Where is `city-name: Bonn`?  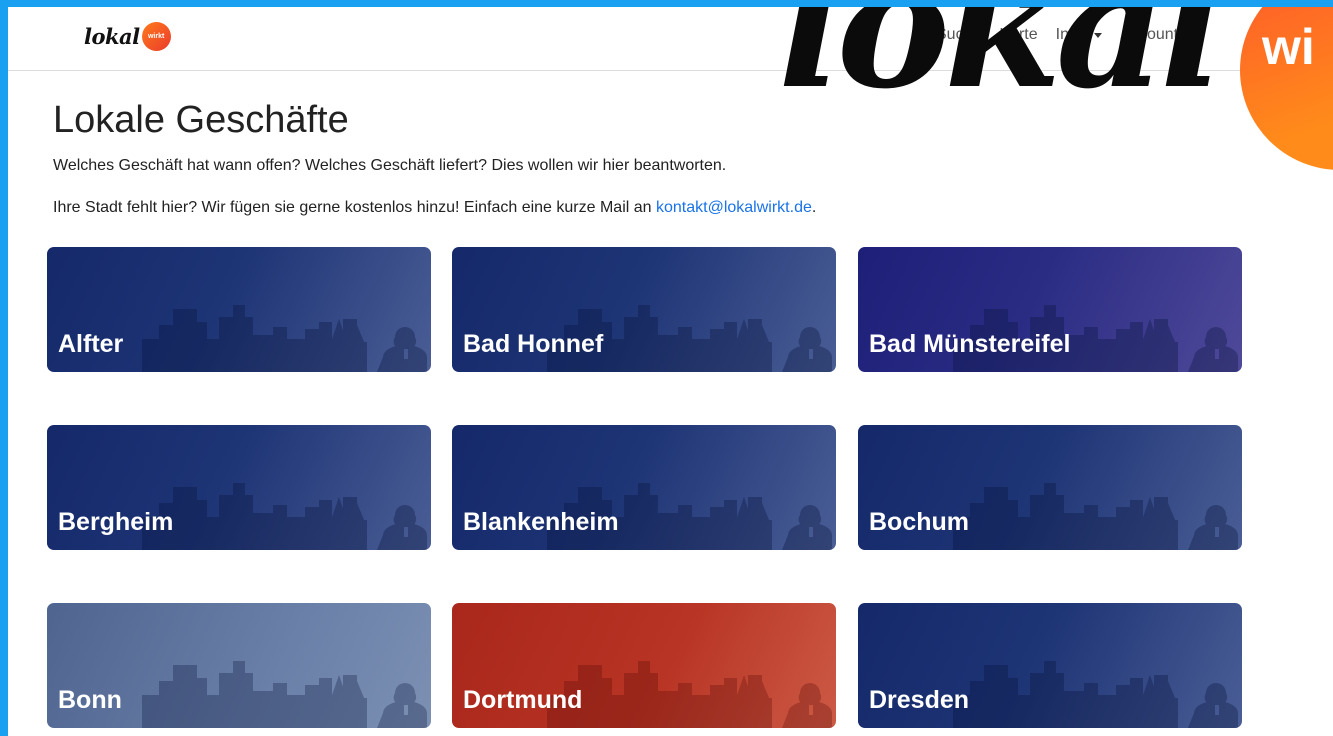 city-name: Bonn is located at coordinates (90, 700).